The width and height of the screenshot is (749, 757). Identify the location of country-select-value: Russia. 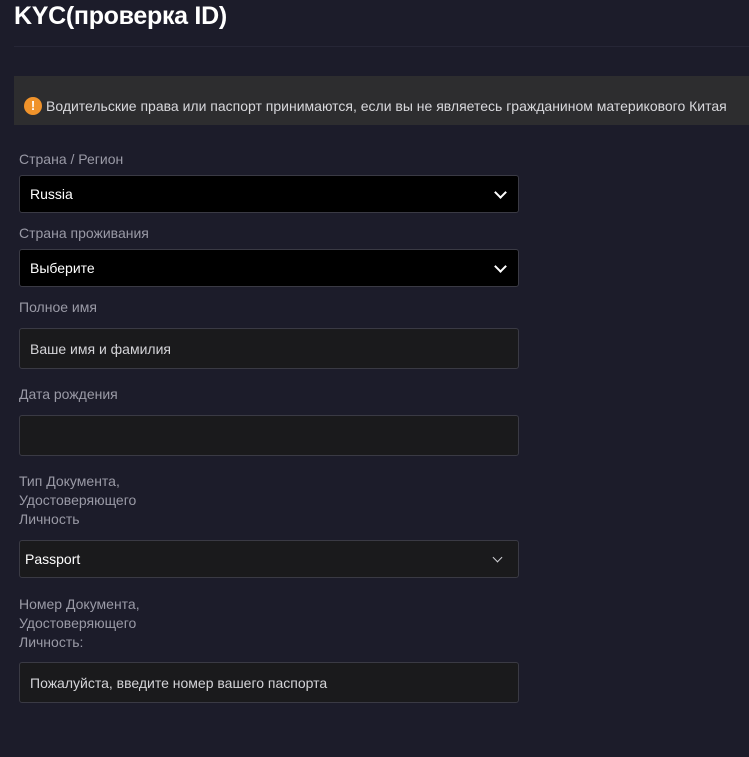
(51, 194).